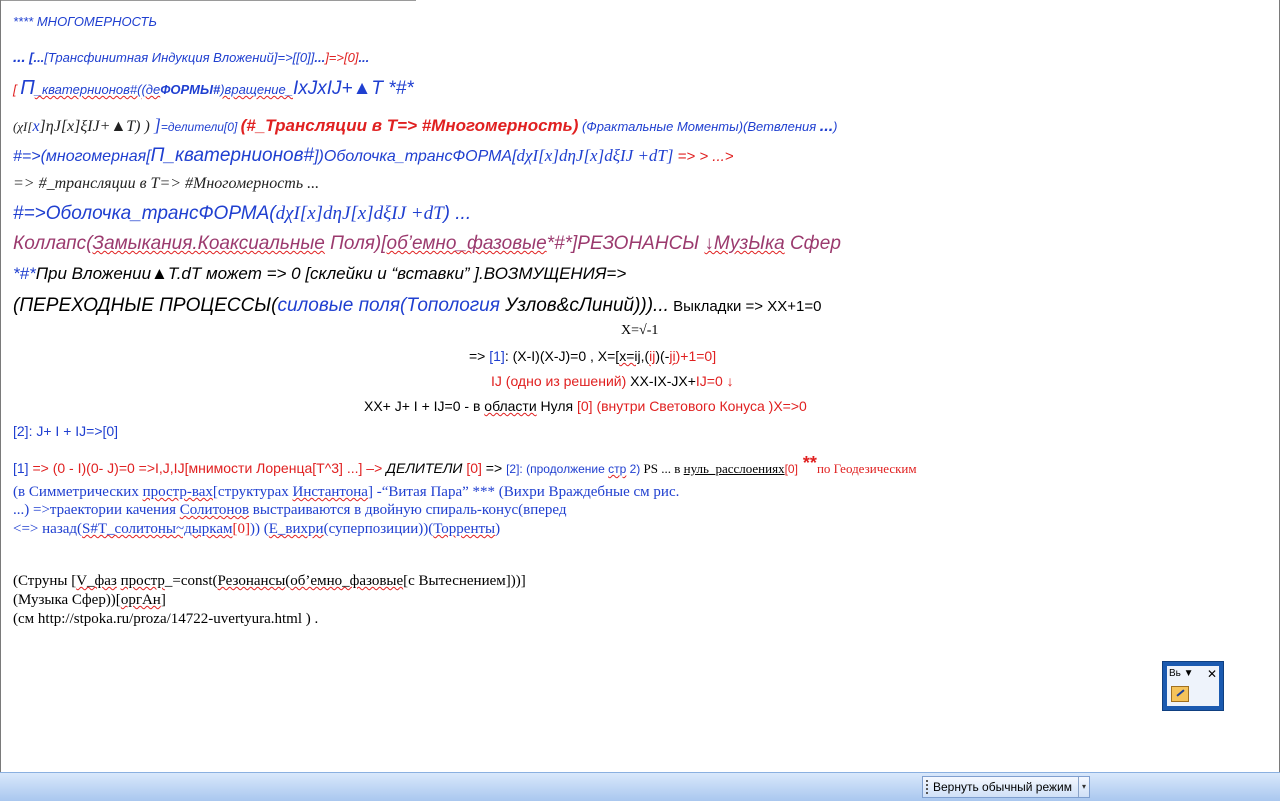  What do you see at coordinates (1181, 673) in the screenshot?
I see `styles-dropdown-button: Вь ▼` at bounding box center [1181, 673].